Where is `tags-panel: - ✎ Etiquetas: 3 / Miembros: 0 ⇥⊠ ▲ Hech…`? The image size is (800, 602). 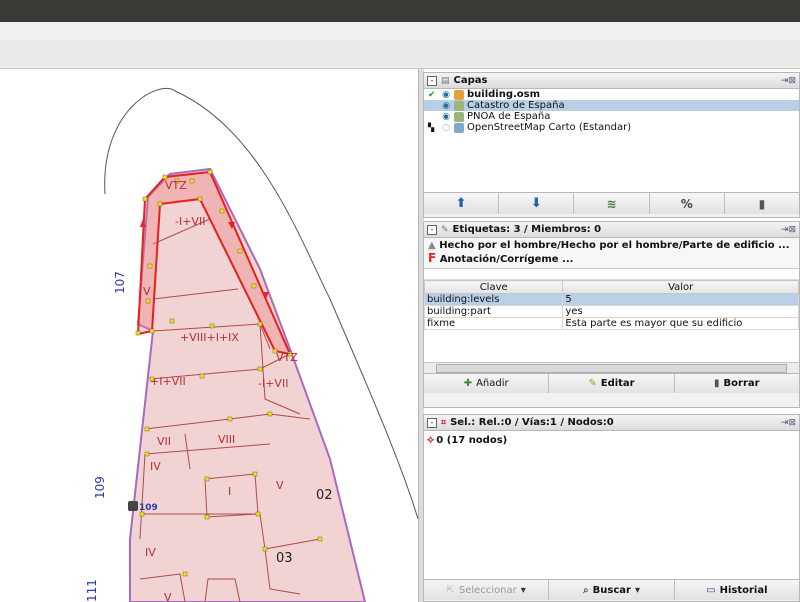 tags-panel: - ✎ Etiquetas: 3 / Miembros: 0 ⇥⊠ ▲ Hech… is located at coordinates (611, 314).